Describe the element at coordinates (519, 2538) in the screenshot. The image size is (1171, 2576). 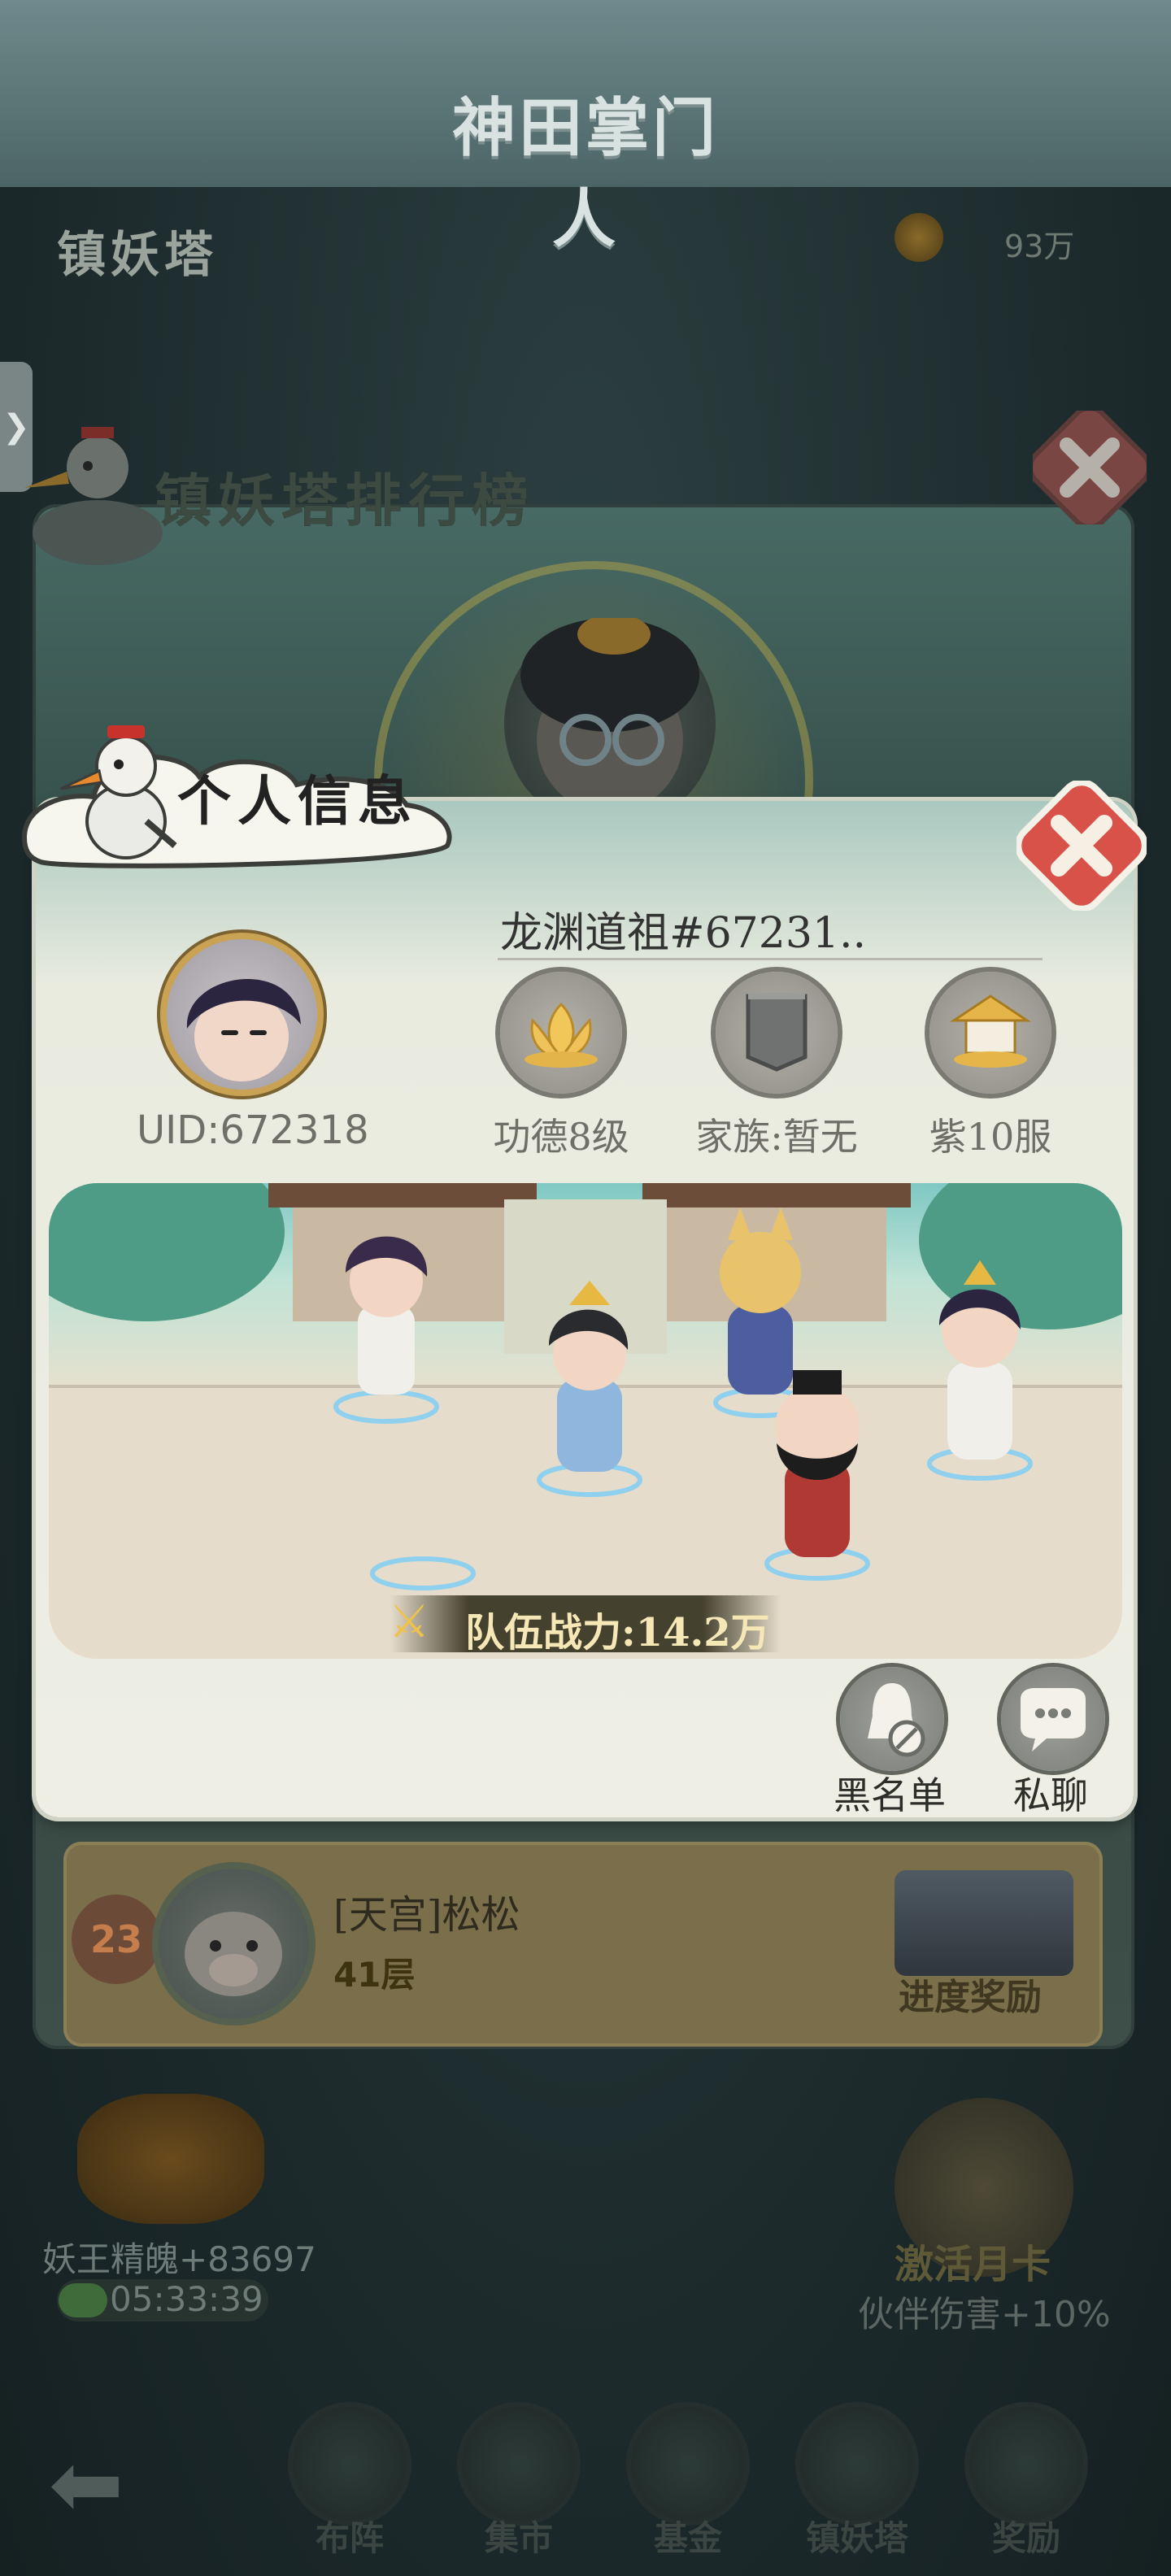
I see `nav-label: 集市` at that location.